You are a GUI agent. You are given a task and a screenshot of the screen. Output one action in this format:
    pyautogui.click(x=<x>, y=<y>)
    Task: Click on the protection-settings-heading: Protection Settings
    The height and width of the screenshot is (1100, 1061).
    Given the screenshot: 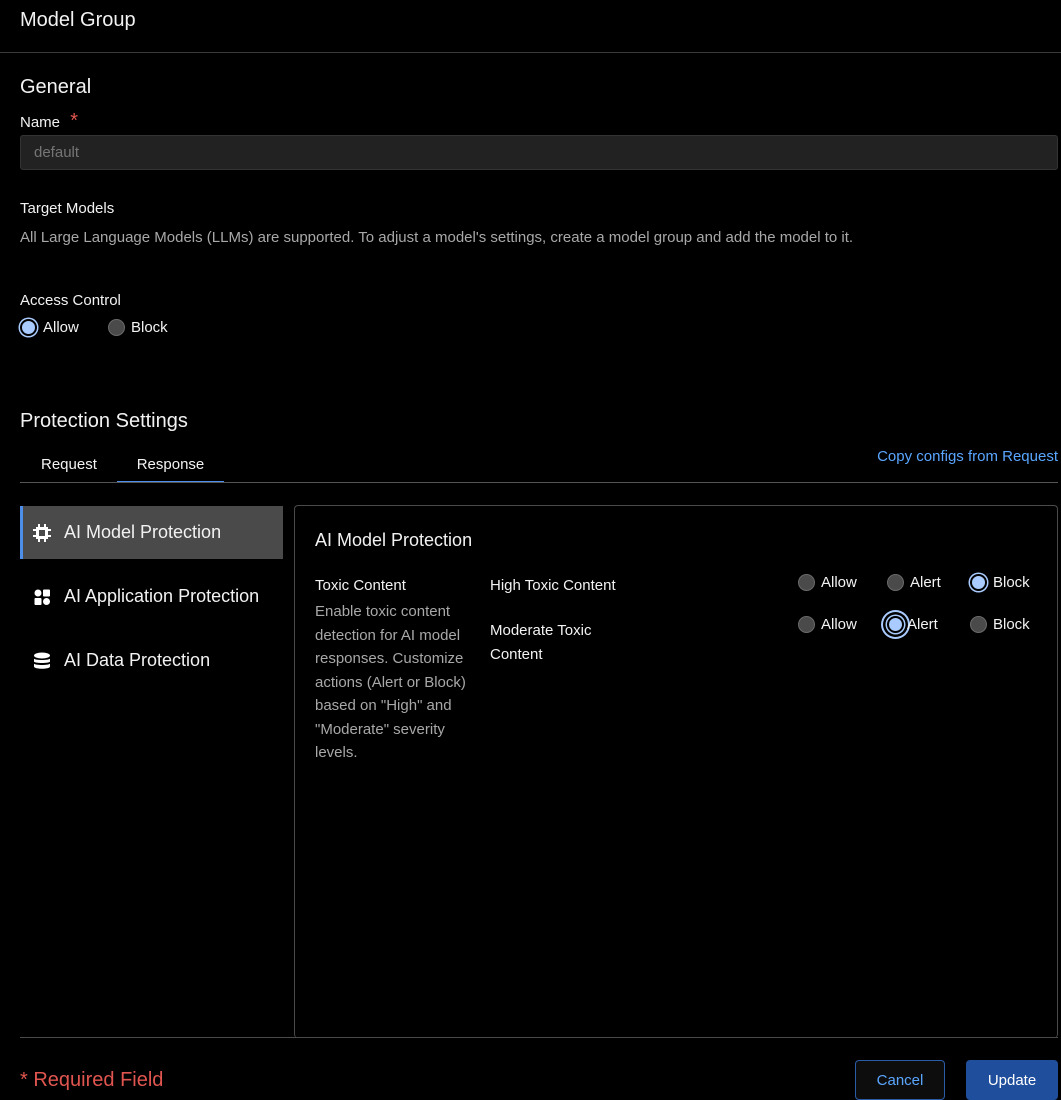 What is the action you would take?
    pyautogui.click(x=104, y=421)
    